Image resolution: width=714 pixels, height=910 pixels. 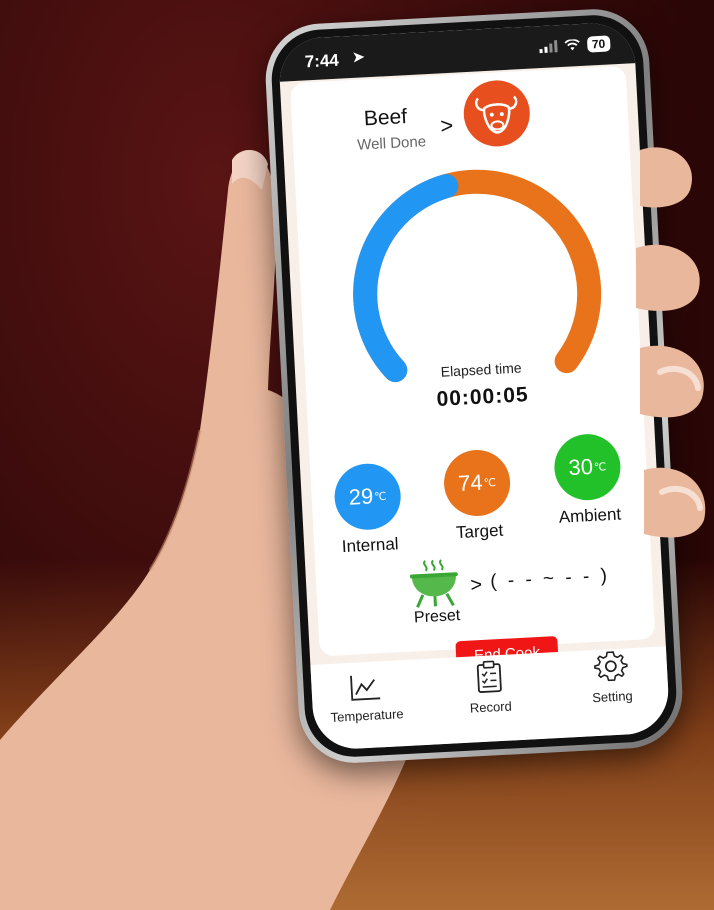 I want to click on tab-temperature-label: Temperature, so click(x=367, y=715).